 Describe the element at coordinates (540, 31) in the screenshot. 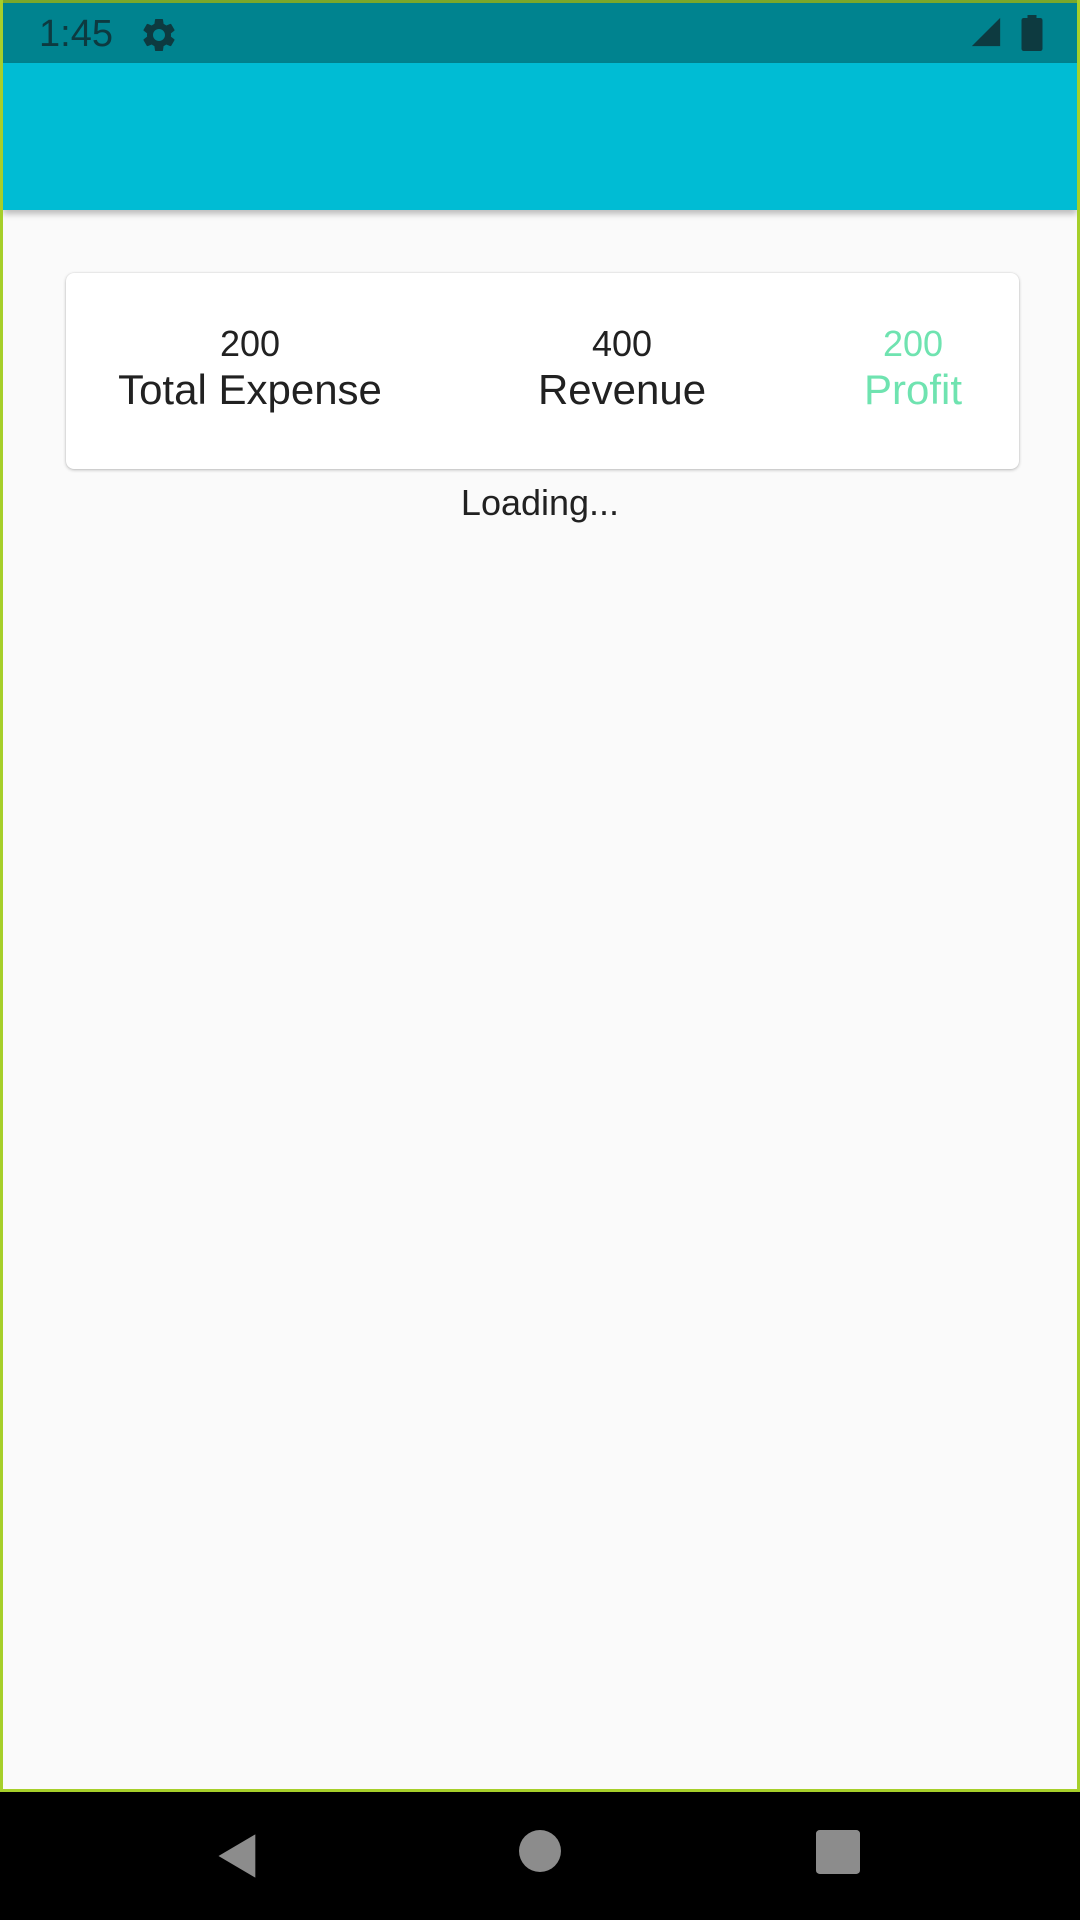

I see `status-bar: 1:45` at that location.